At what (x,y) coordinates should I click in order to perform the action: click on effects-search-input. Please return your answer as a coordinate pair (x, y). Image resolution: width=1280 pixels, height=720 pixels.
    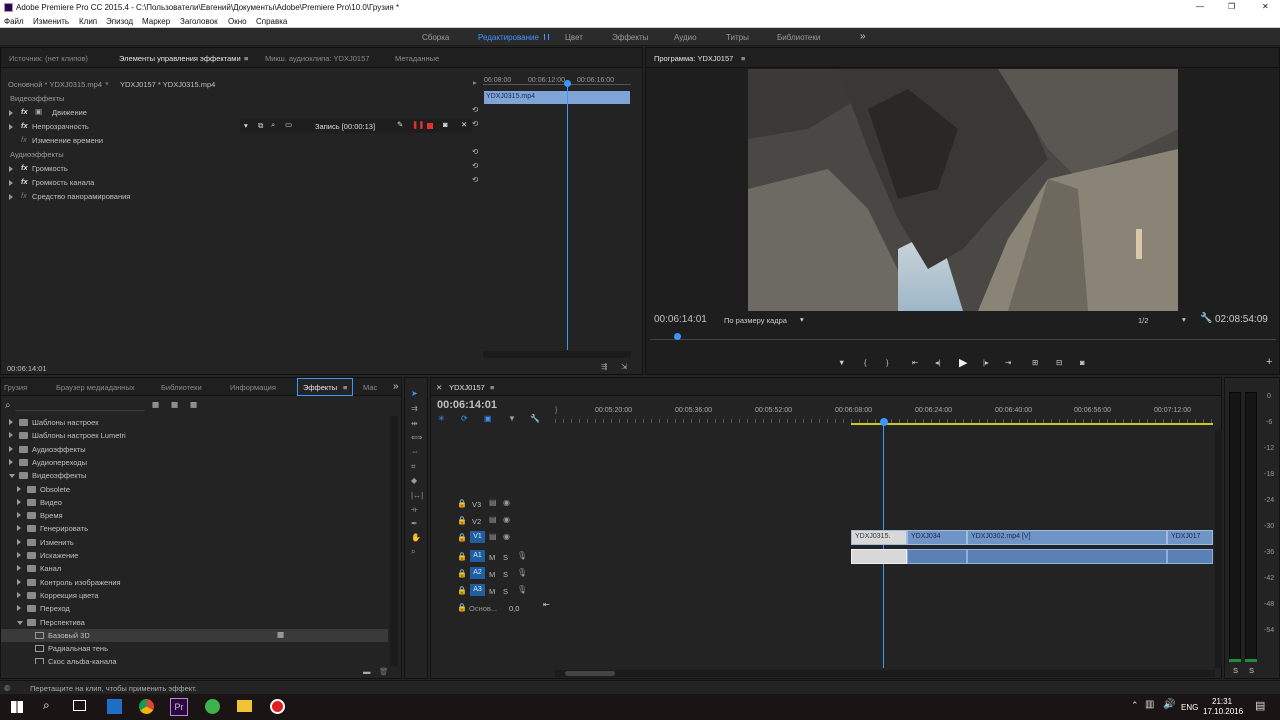
    Looking at the image, I should click on (80, 405).